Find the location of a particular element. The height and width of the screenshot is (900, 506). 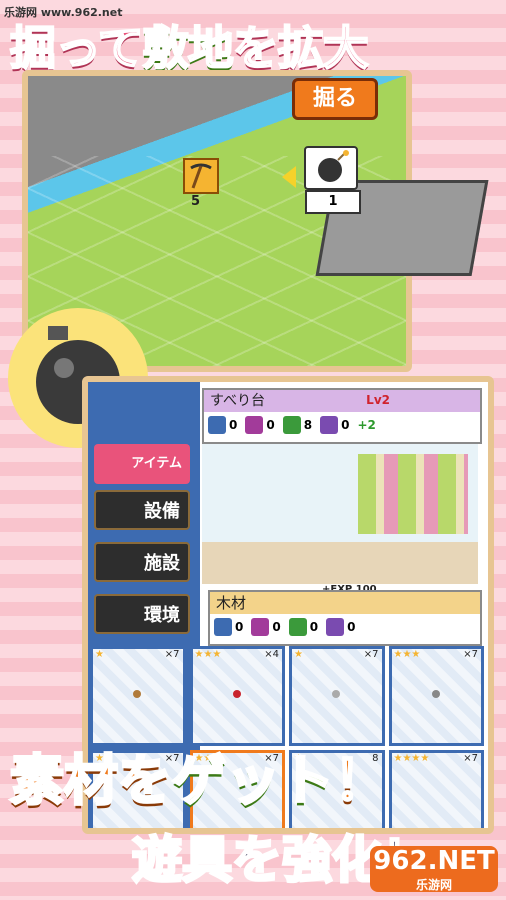

pickaxe-count: 5 is located at coordinates (196, 201).